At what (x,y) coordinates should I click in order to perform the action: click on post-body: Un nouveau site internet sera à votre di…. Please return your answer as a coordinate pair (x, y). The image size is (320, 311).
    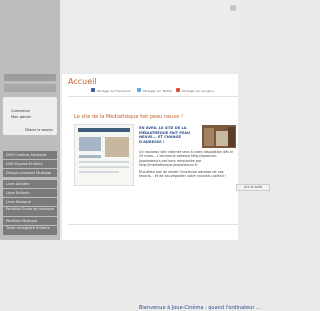
    Looking at the image, I should click on (187, 165).